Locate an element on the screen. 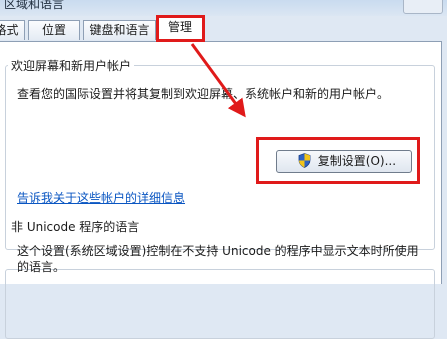 Image resolution: width=447 pixels, height=339 pixels. tab-location: 位置 is located at coordinates (54, 30).